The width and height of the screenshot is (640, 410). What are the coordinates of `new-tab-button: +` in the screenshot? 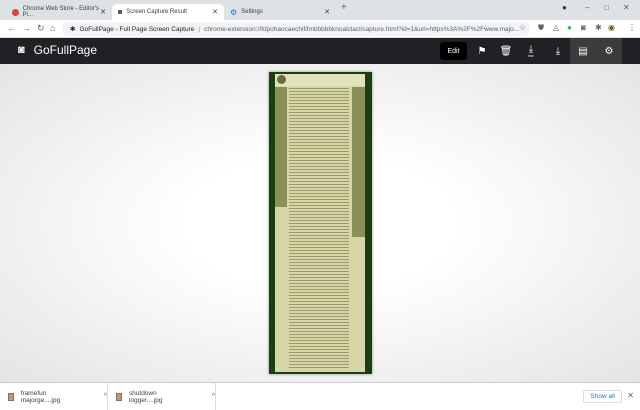 It's located at (344, 7).